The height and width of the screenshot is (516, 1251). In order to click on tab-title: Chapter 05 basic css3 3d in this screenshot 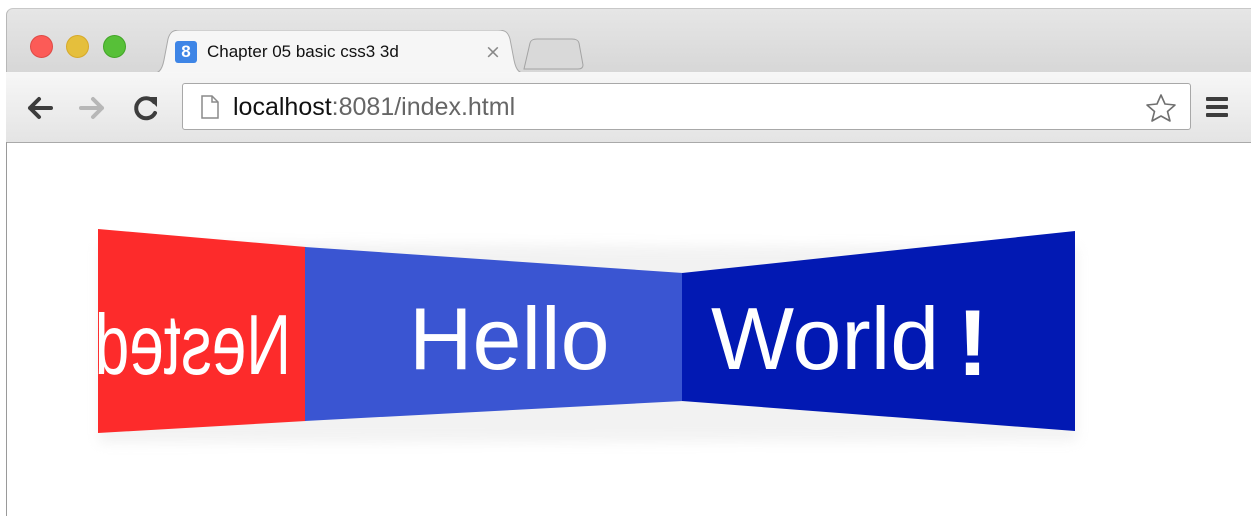, I will do `click(303, 51)`.